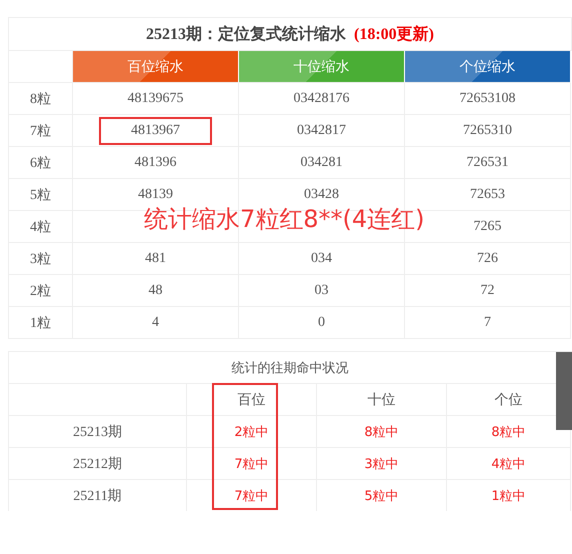 The width and height of the screenshot is (572, 554). I want to click on row-label: 2粒, so click(41, 291).